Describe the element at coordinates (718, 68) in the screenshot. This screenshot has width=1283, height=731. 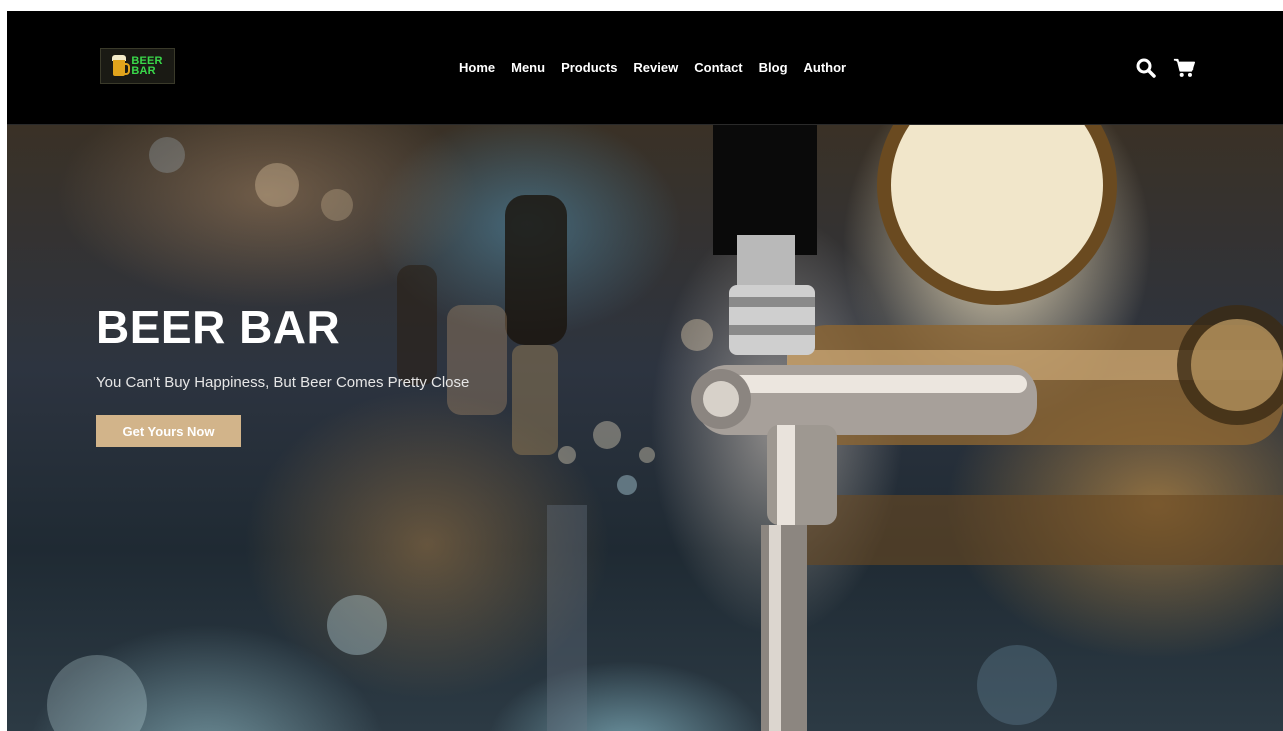
I see `nav-item-contact: Contact` at that location.